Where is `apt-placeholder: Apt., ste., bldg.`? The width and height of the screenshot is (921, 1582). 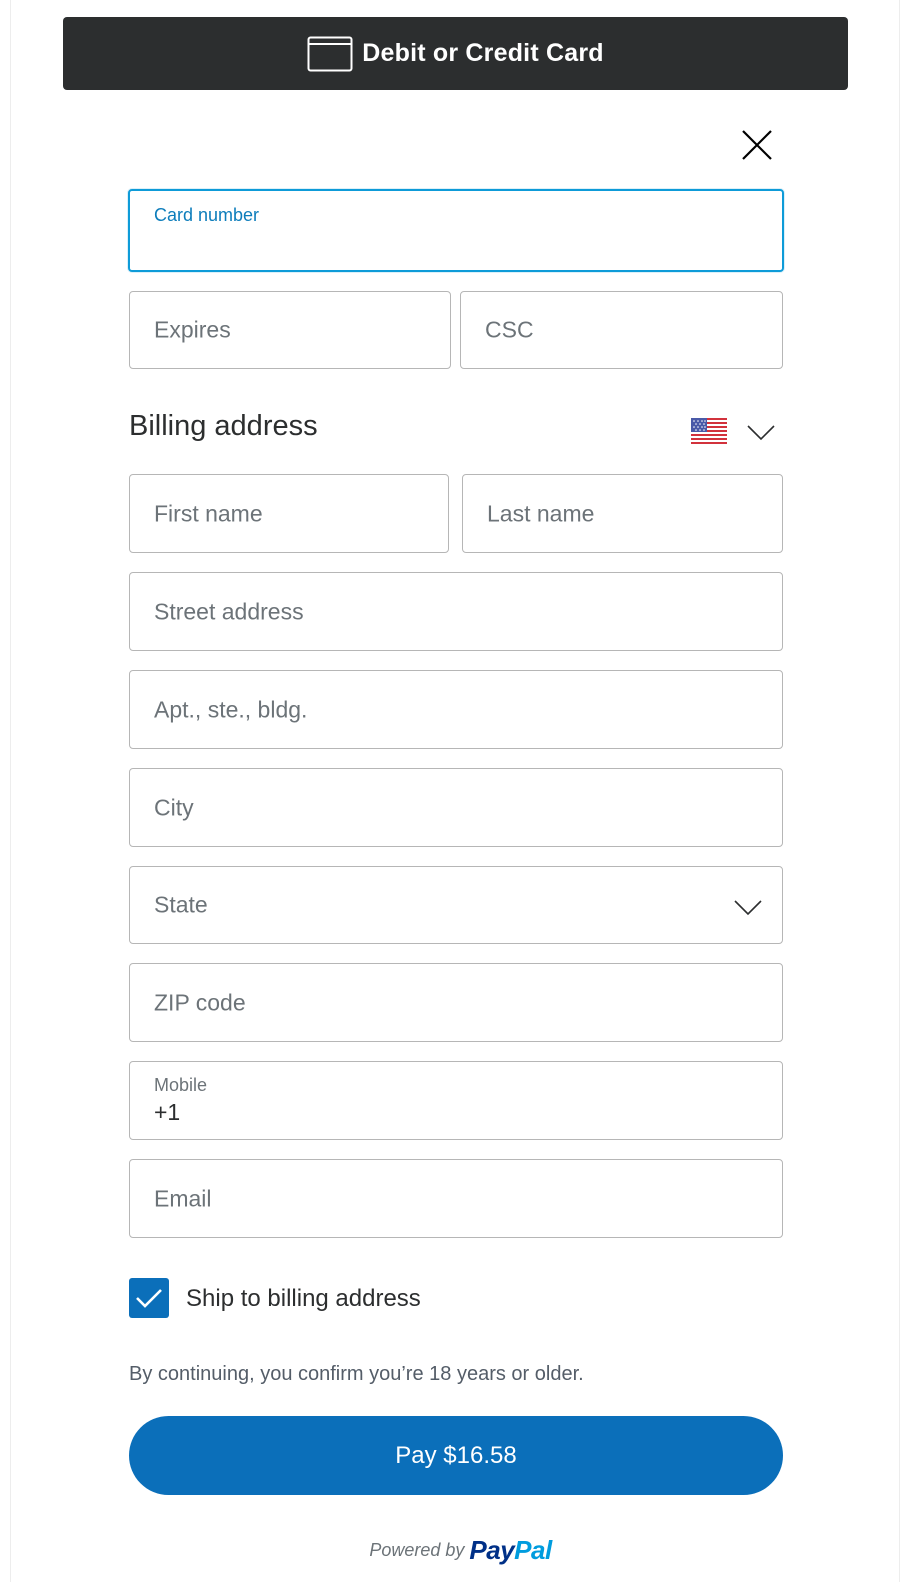 apt-placeholder: Apt., ste., bldg. is located at coordinates (231, 709).